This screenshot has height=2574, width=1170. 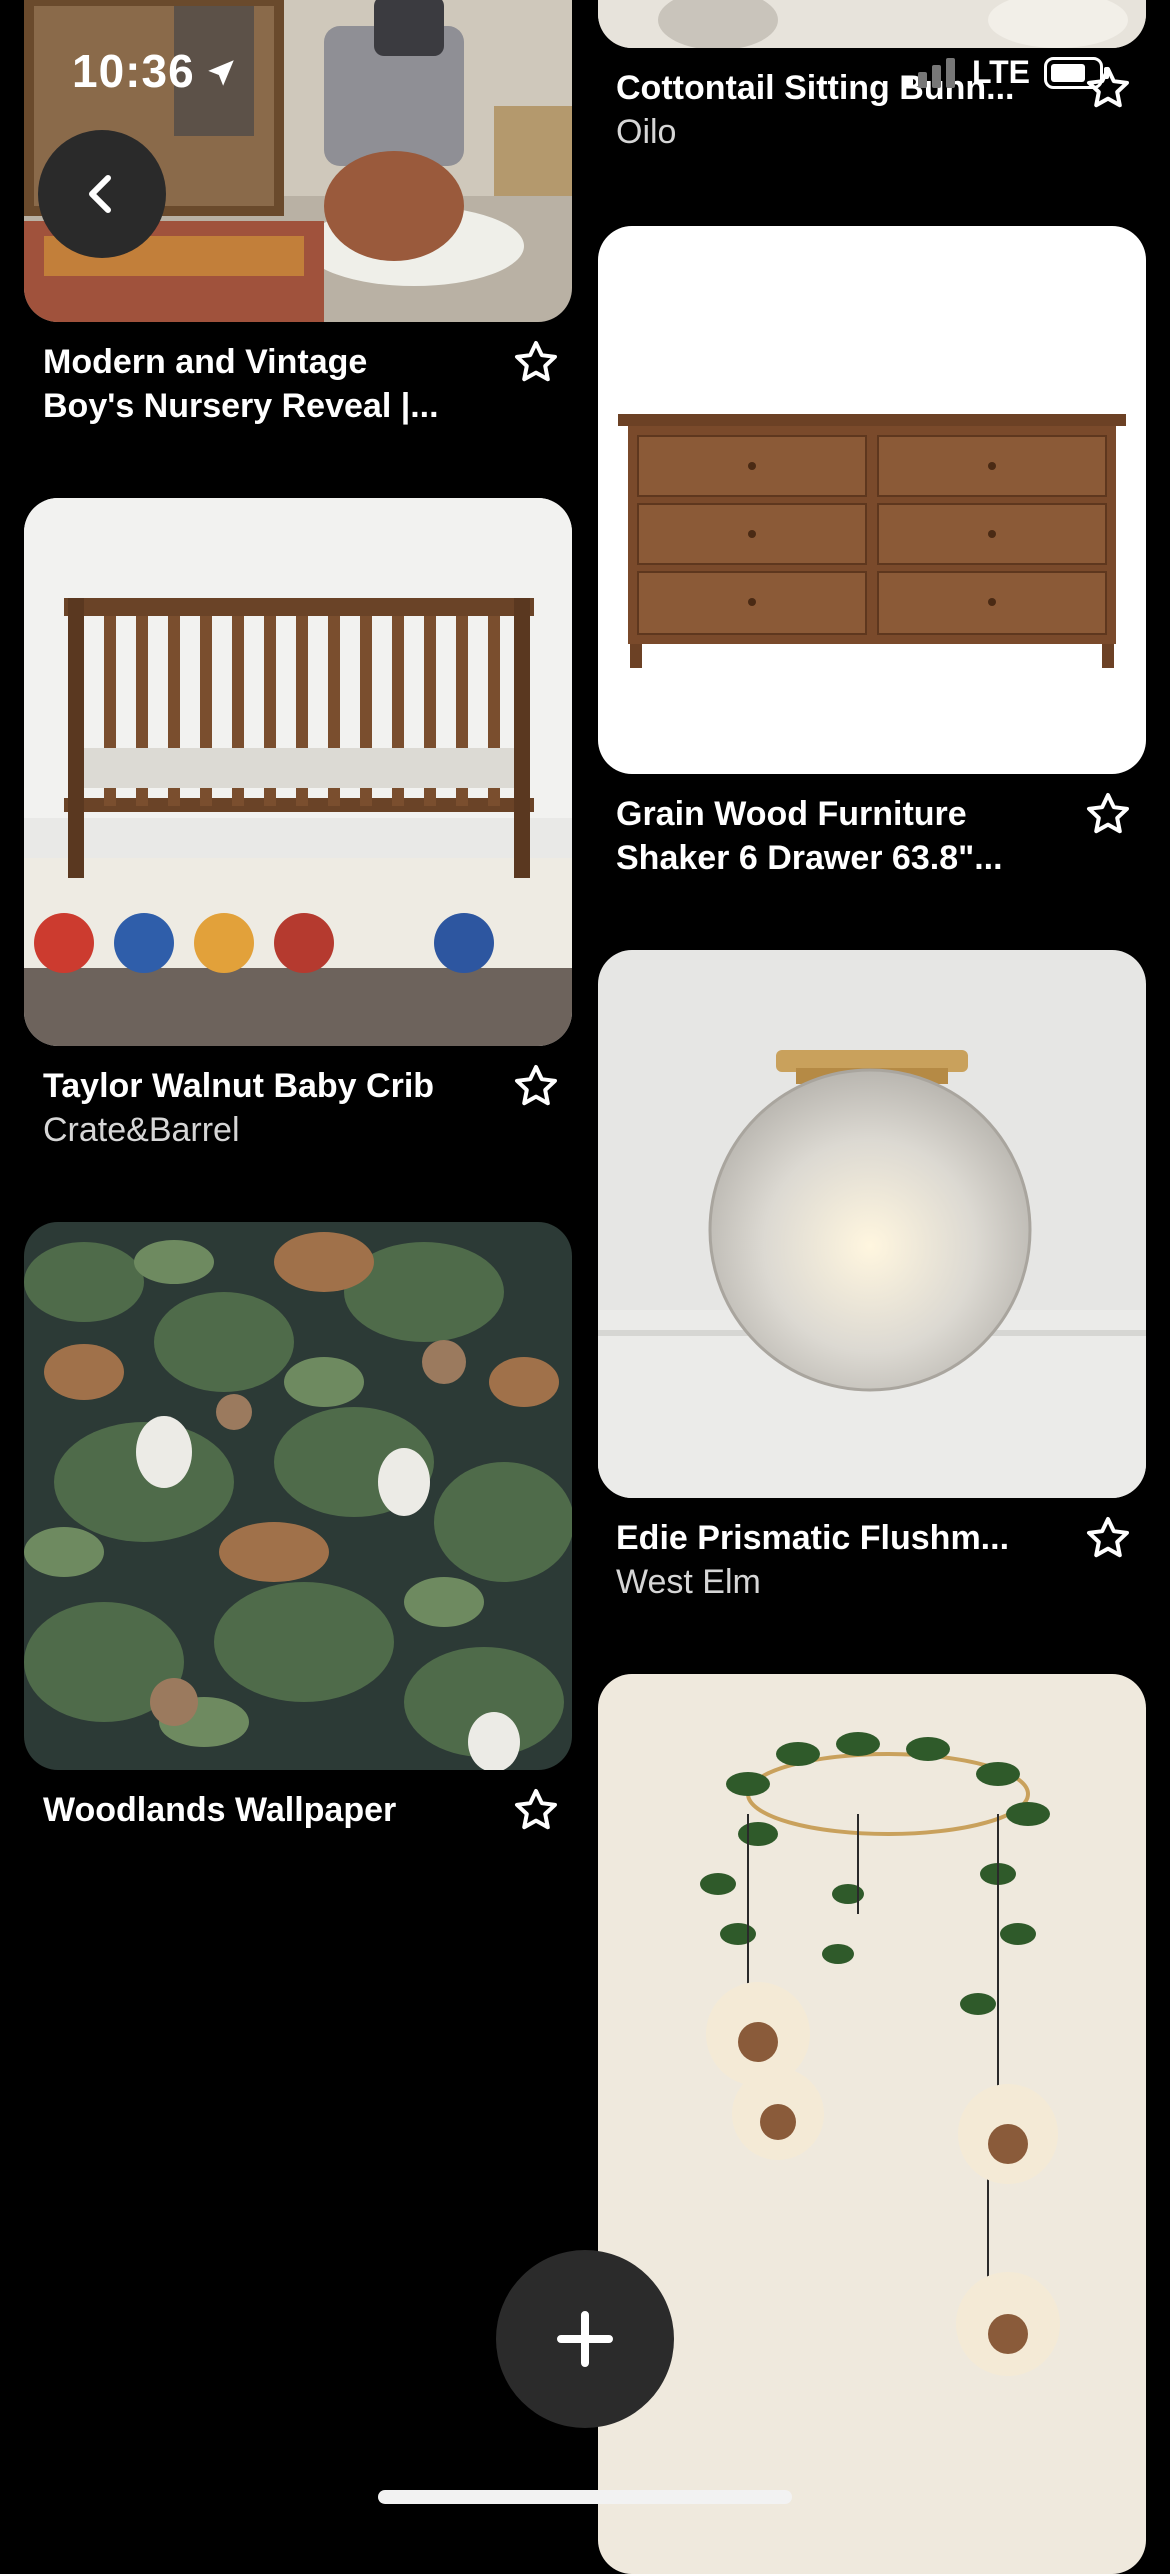 What do you see at coordinates (298, 1496) in the screenshot?
I see `woodlands-wallpaper-image` at bounding box center [298, 1496].